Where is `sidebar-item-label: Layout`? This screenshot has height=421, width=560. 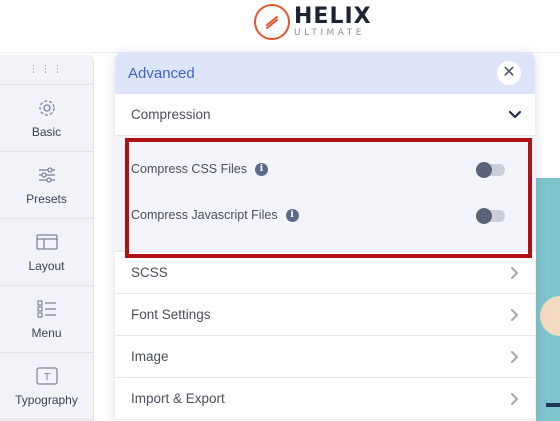 sidebar-item-label: Layout is located at coordinates (46, 266).